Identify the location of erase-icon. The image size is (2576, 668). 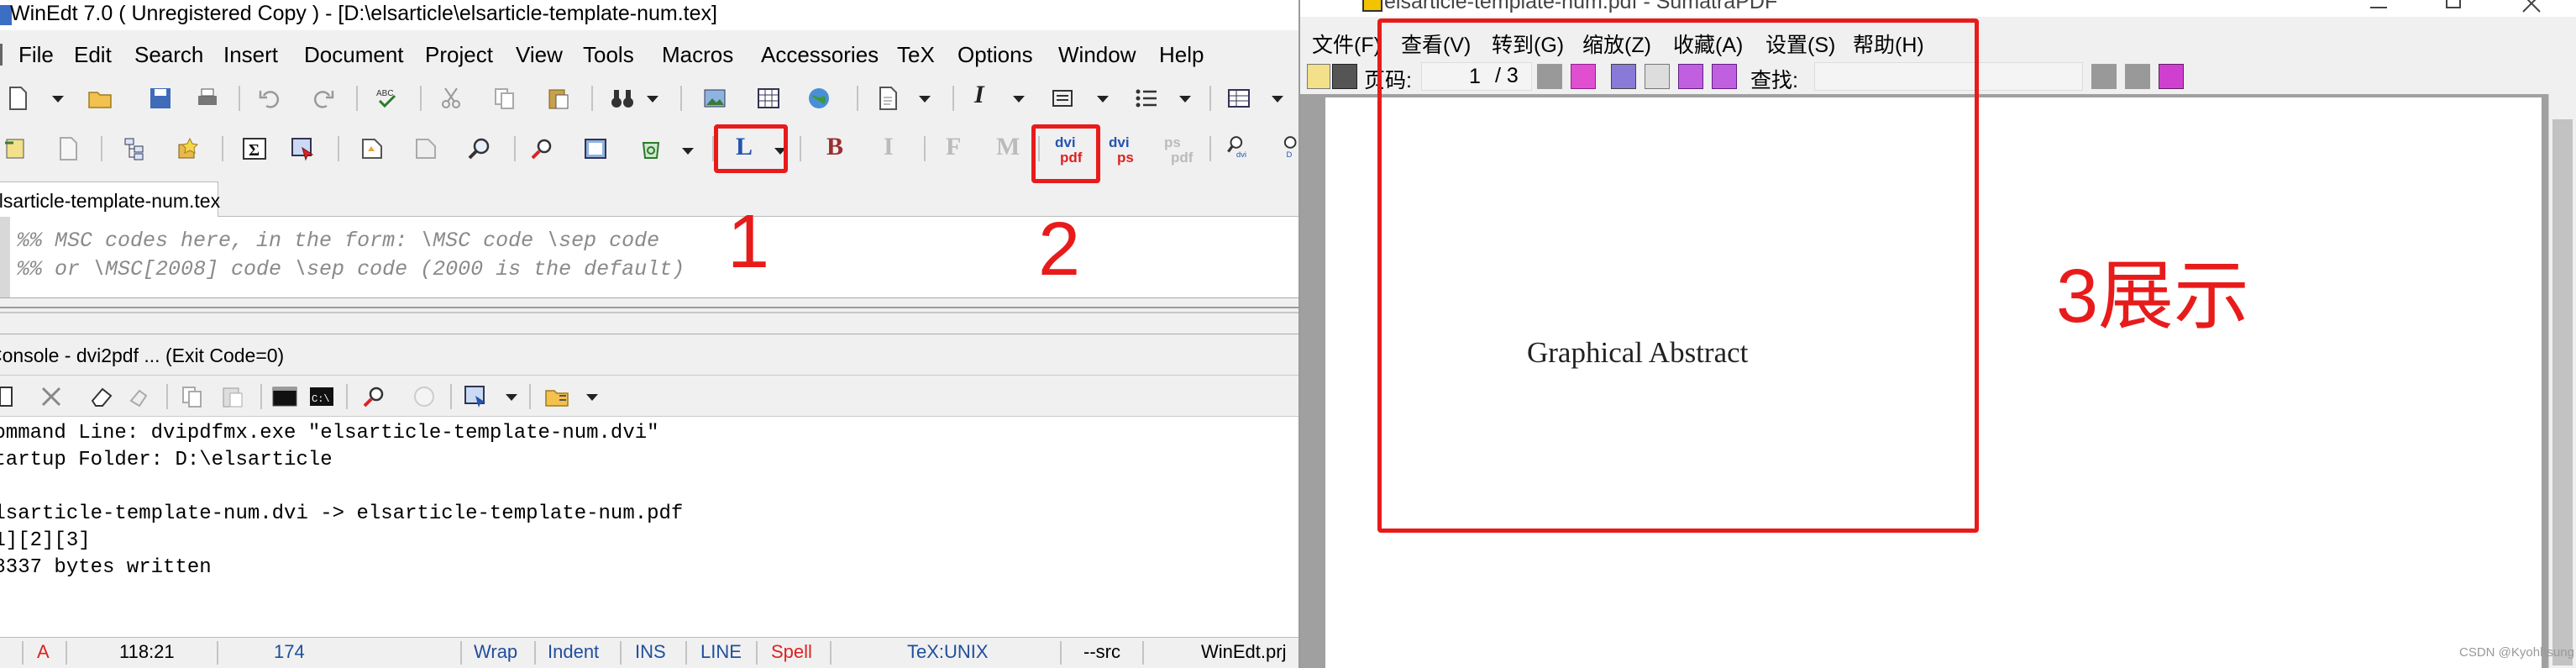
(101, 396).